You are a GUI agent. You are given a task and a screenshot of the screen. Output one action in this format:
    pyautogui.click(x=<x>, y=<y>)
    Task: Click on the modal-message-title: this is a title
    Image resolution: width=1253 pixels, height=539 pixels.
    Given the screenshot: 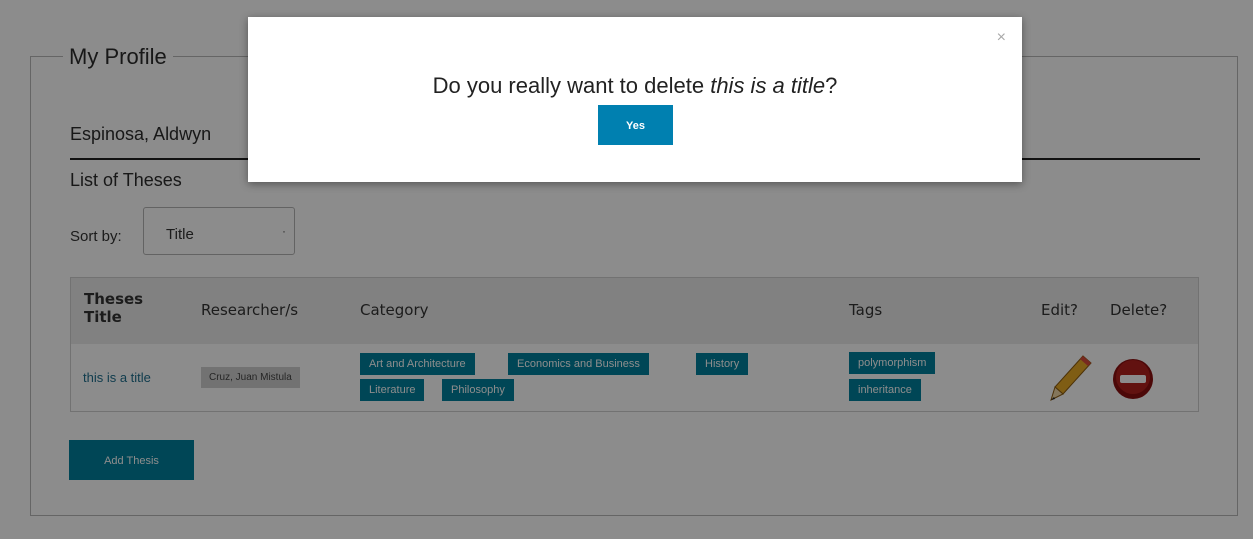 What is the action you would take?
    pyautogui.click(x=768, y=85)
    